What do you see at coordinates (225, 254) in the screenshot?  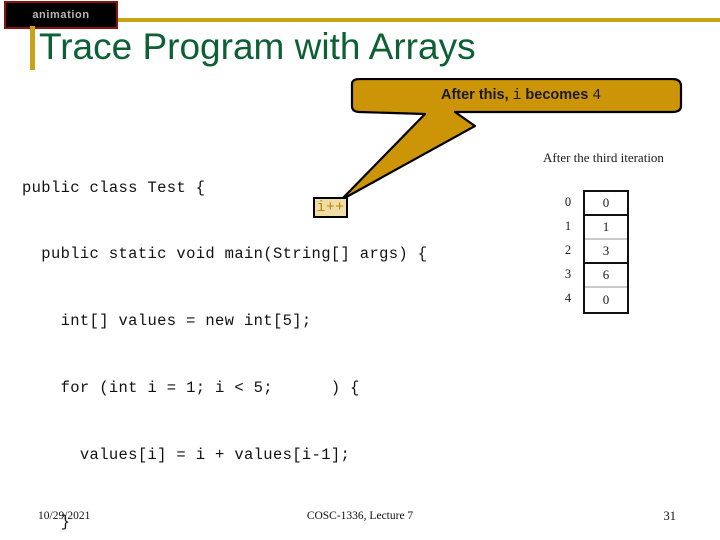 I see `code-line: public static void main(String[] args) {` at bounding box center [225, 254].